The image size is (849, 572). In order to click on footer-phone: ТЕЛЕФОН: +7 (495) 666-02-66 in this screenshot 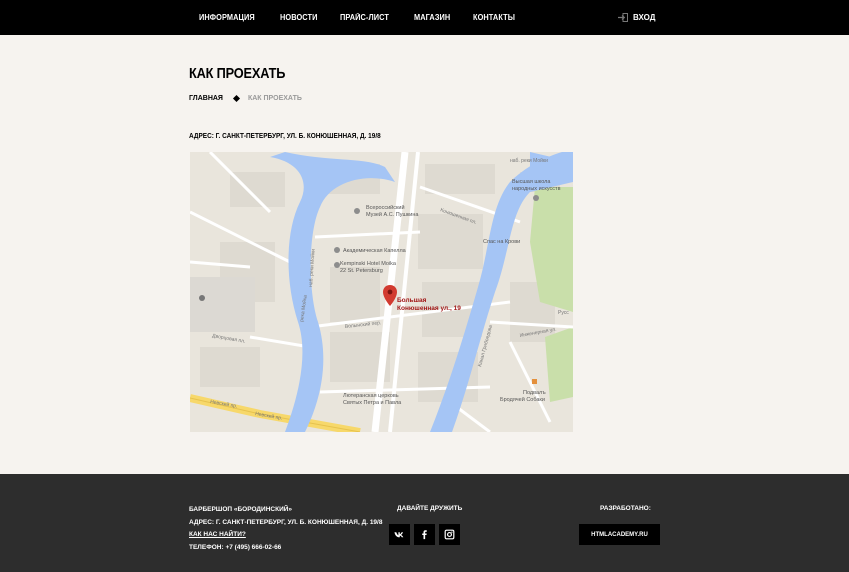, I will do `click(235, 547)`.